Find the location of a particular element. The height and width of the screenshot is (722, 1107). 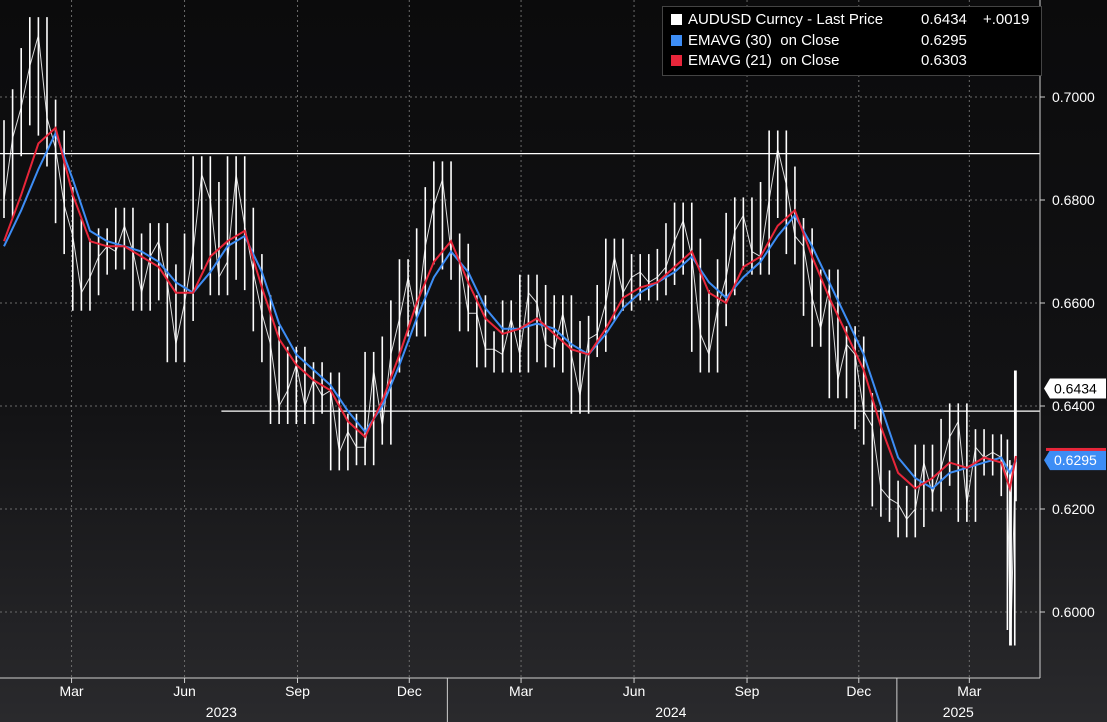

y-tick-label: 0.6800 is located at coordinates (1073, 200).